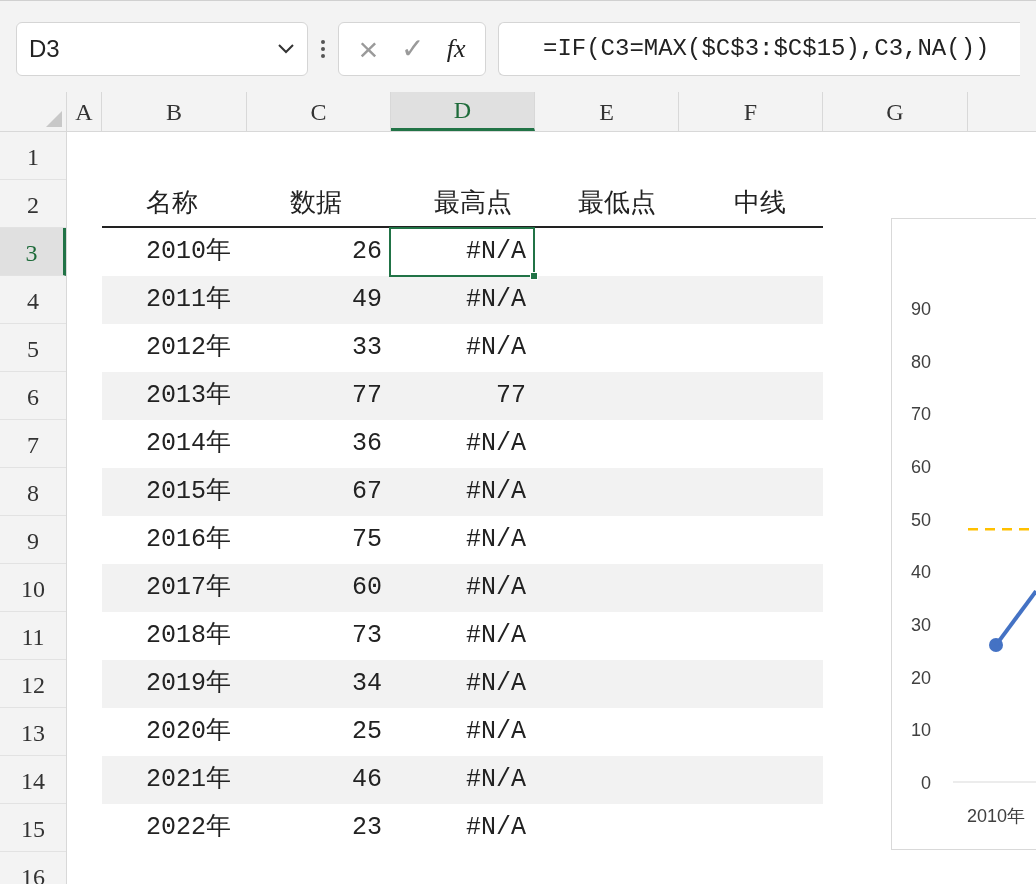  I want to click on axis-tick-label: 90, so click(920, 309).